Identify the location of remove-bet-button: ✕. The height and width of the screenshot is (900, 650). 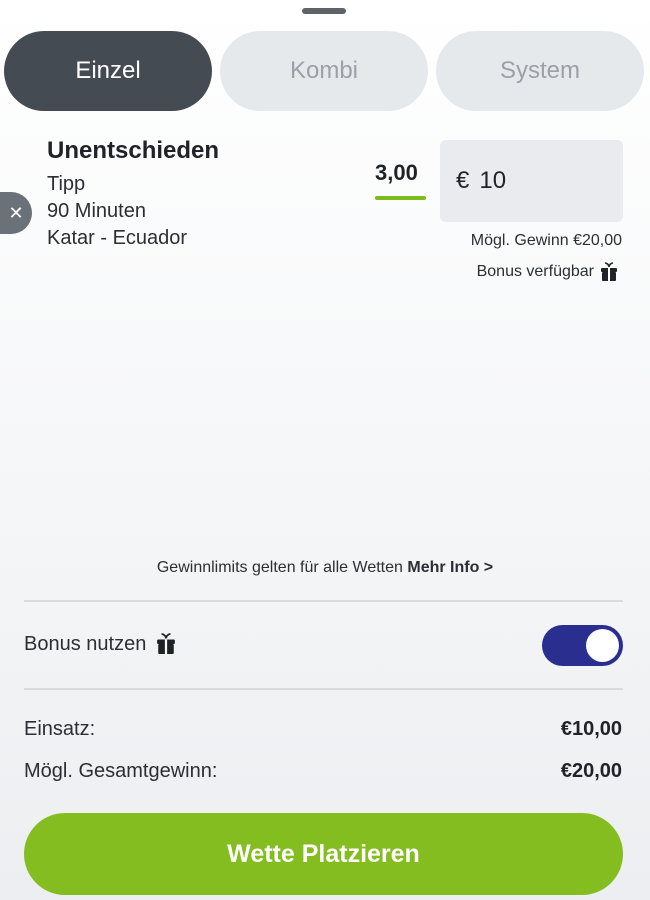
(16, 213).